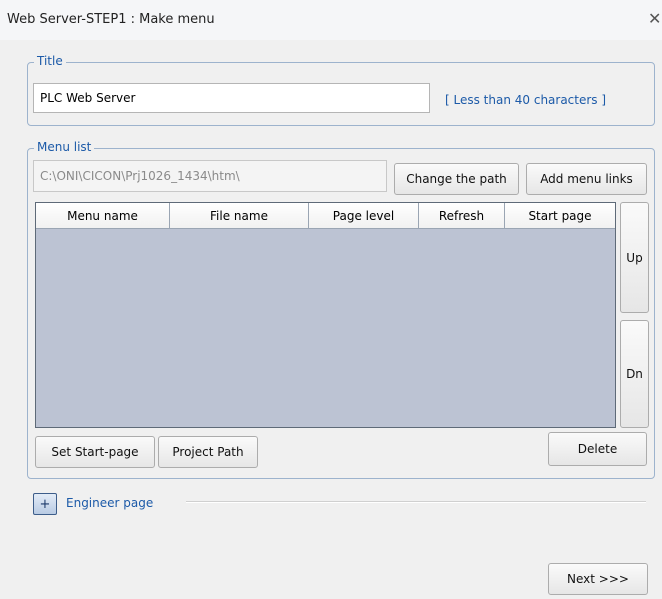  Describe the element at coordinates (597, 449) in the screenshot. I see `delete-button: Delete` at that location.